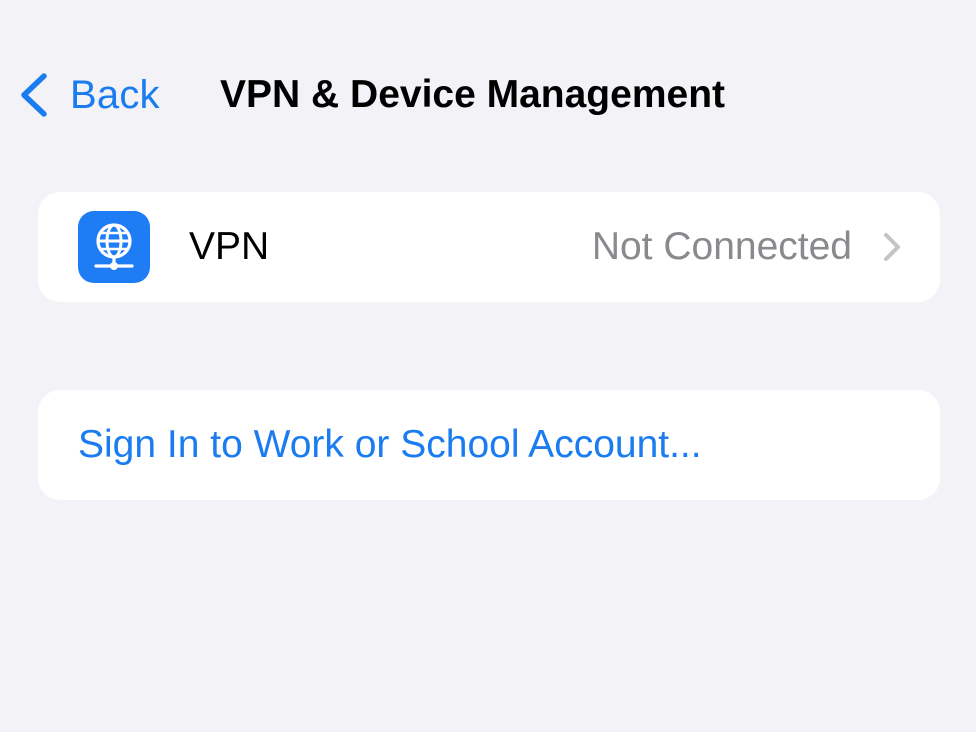  Describe the element at coordinates (229, 246) in the screenshot. I see `vpn-label: VPN` at that location.